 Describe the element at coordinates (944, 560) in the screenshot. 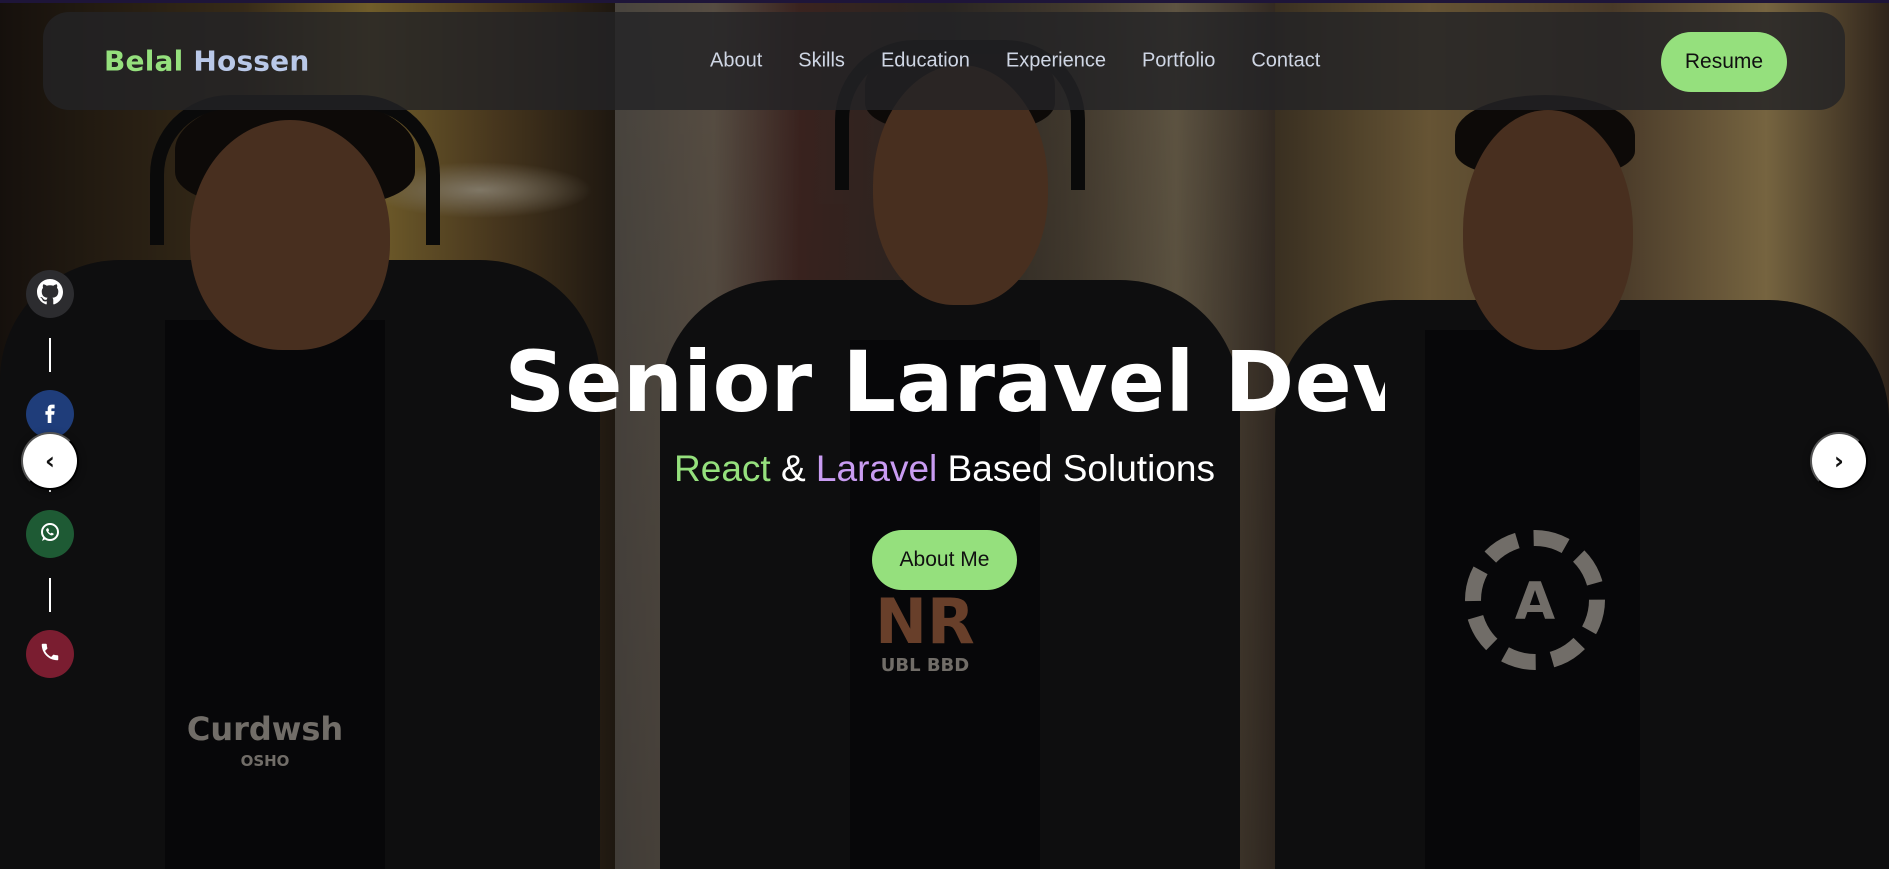

I see `about-me-button: About Me` at that location.